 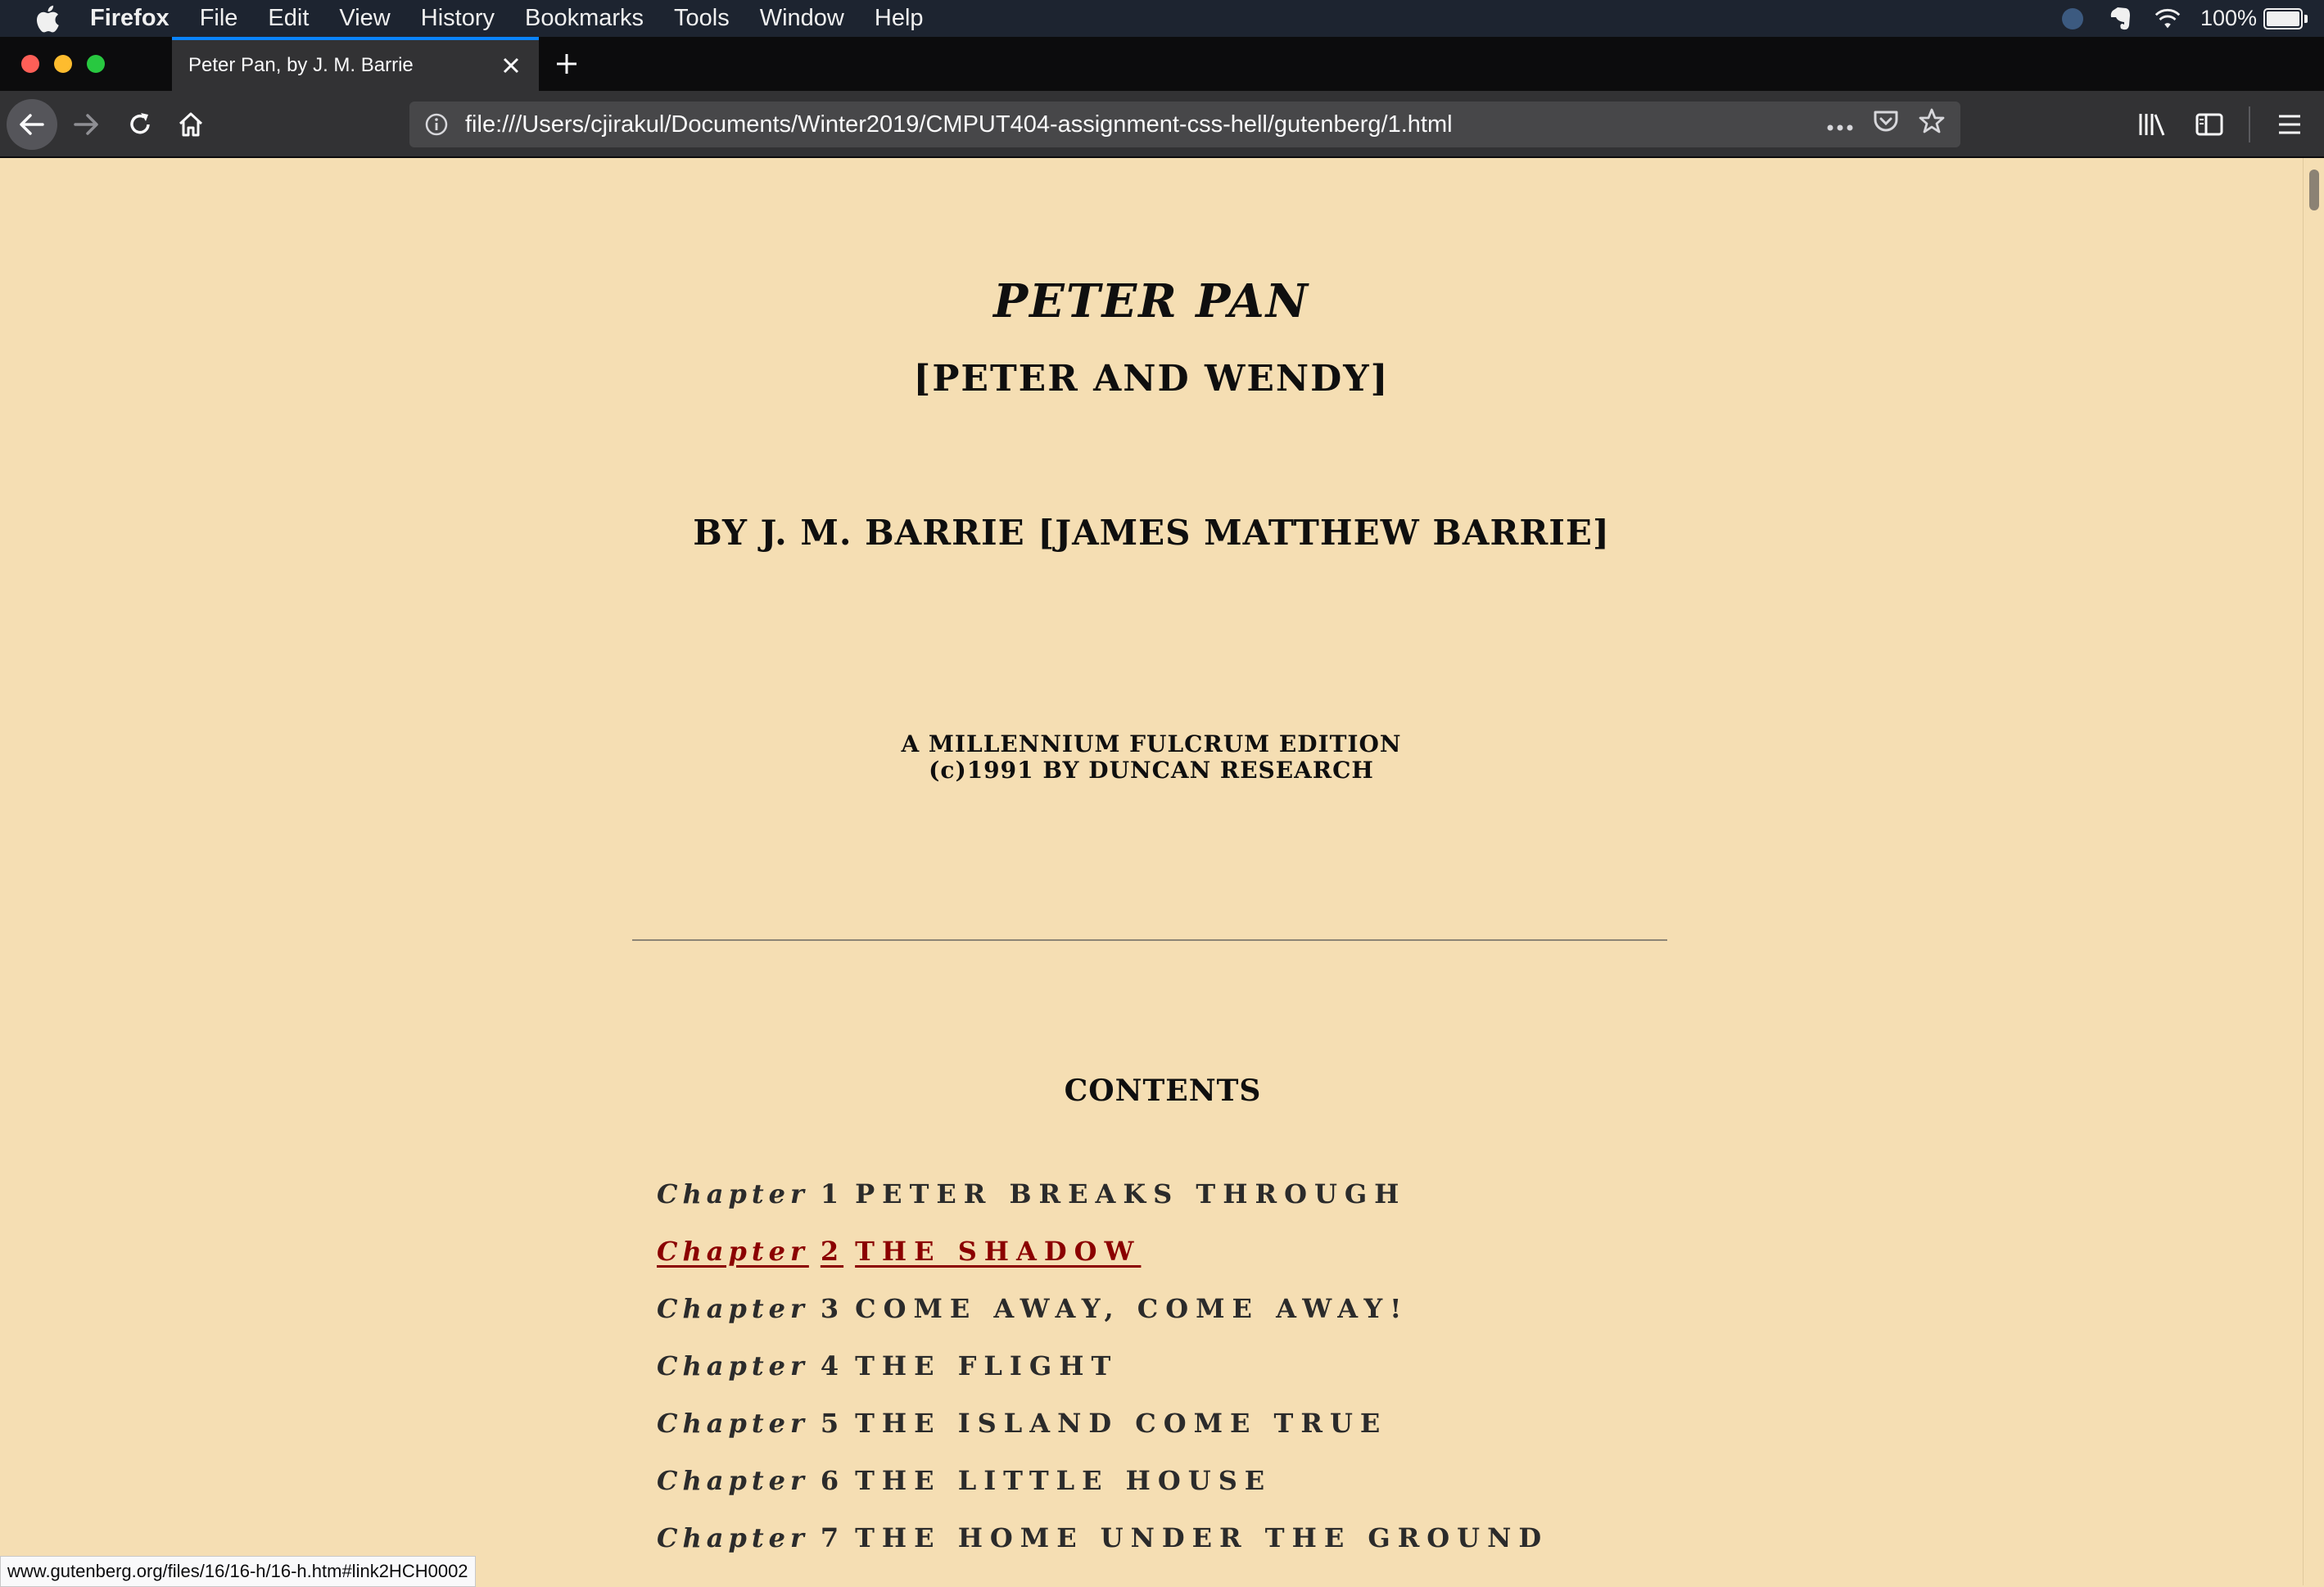 I want to click on book-author: BY J. M. BARRIE [JAMES MATTHEW BARRIE], so click(x=1151, y=533).